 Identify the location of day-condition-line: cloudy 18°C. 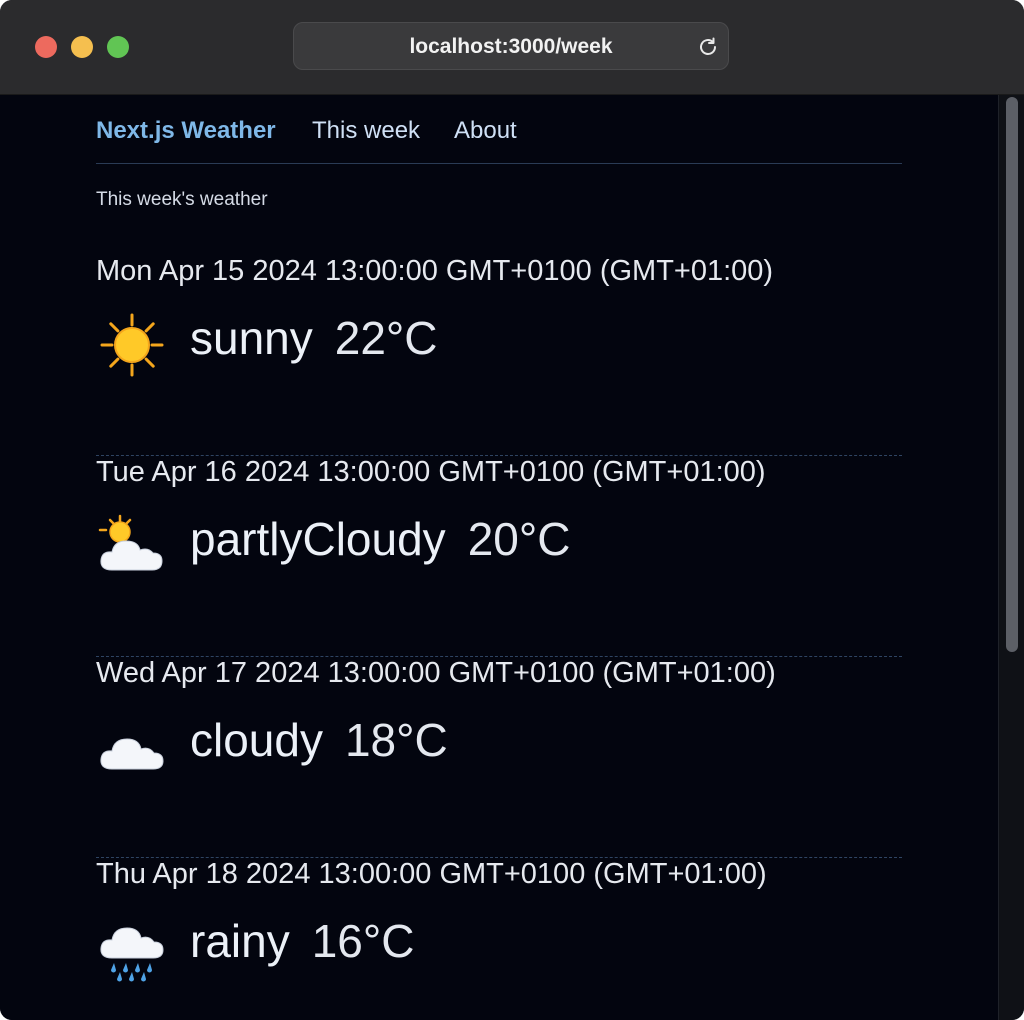
(319, 740).